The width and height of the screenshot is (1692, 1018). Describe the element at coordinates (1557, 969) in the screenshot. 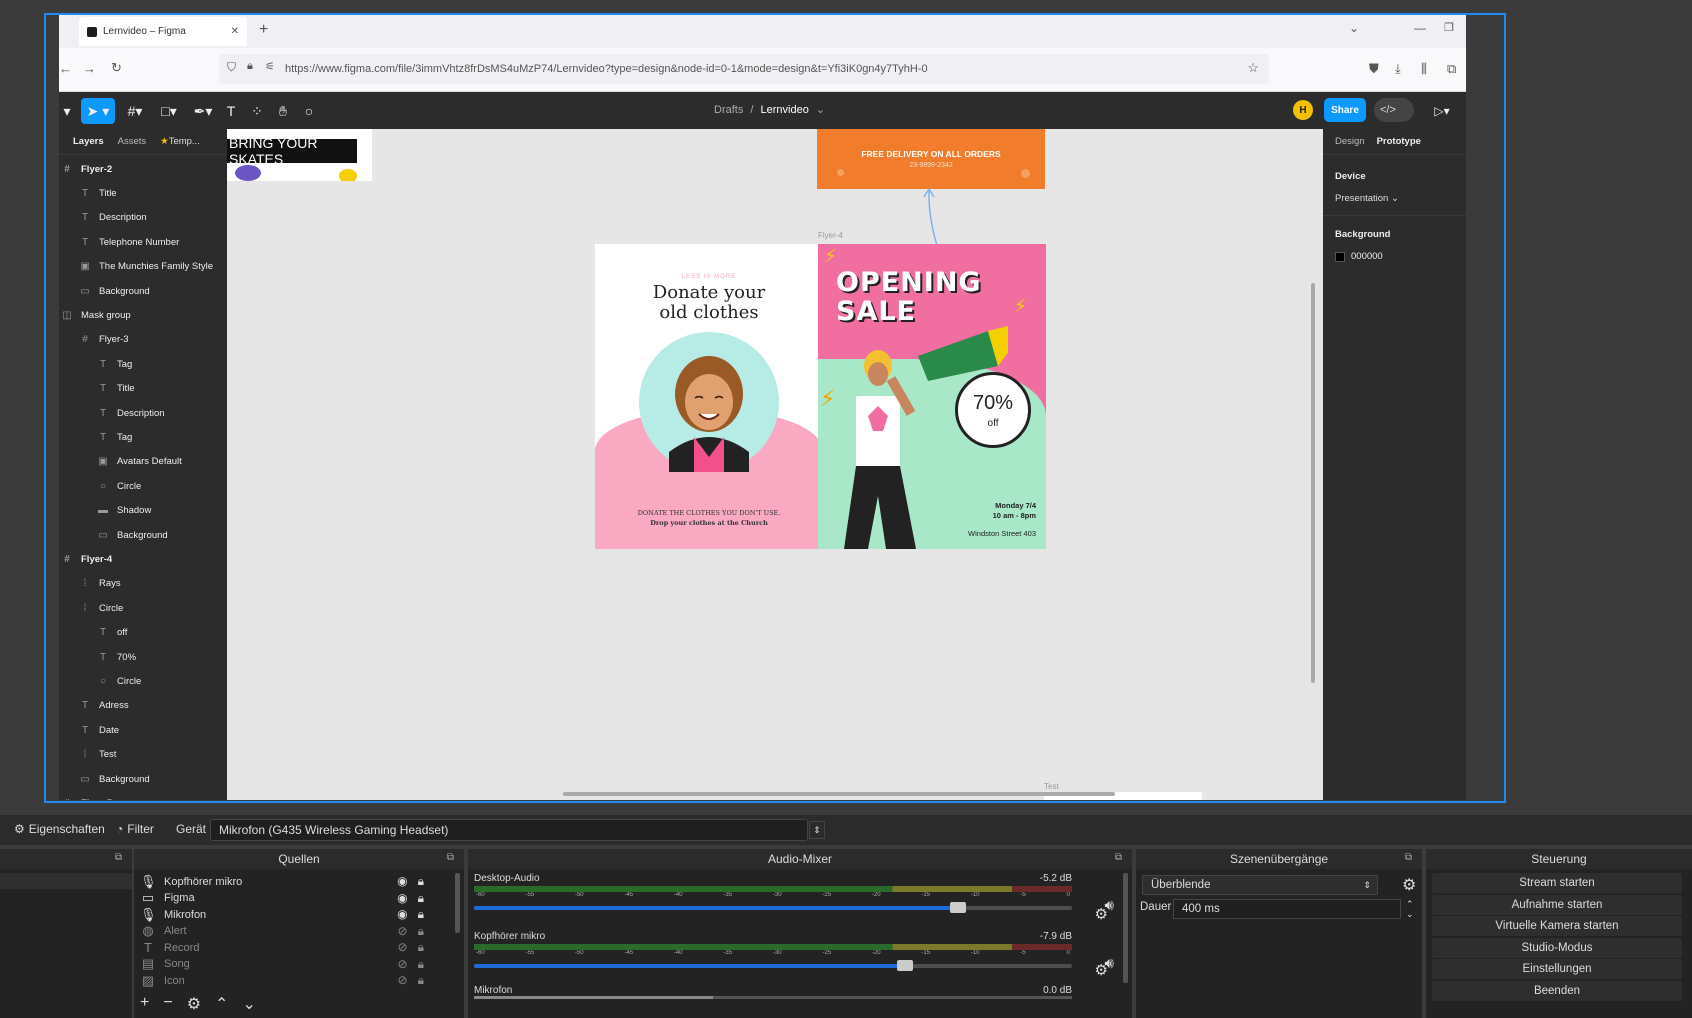

I see `control-button: Einstellungen` at that location.